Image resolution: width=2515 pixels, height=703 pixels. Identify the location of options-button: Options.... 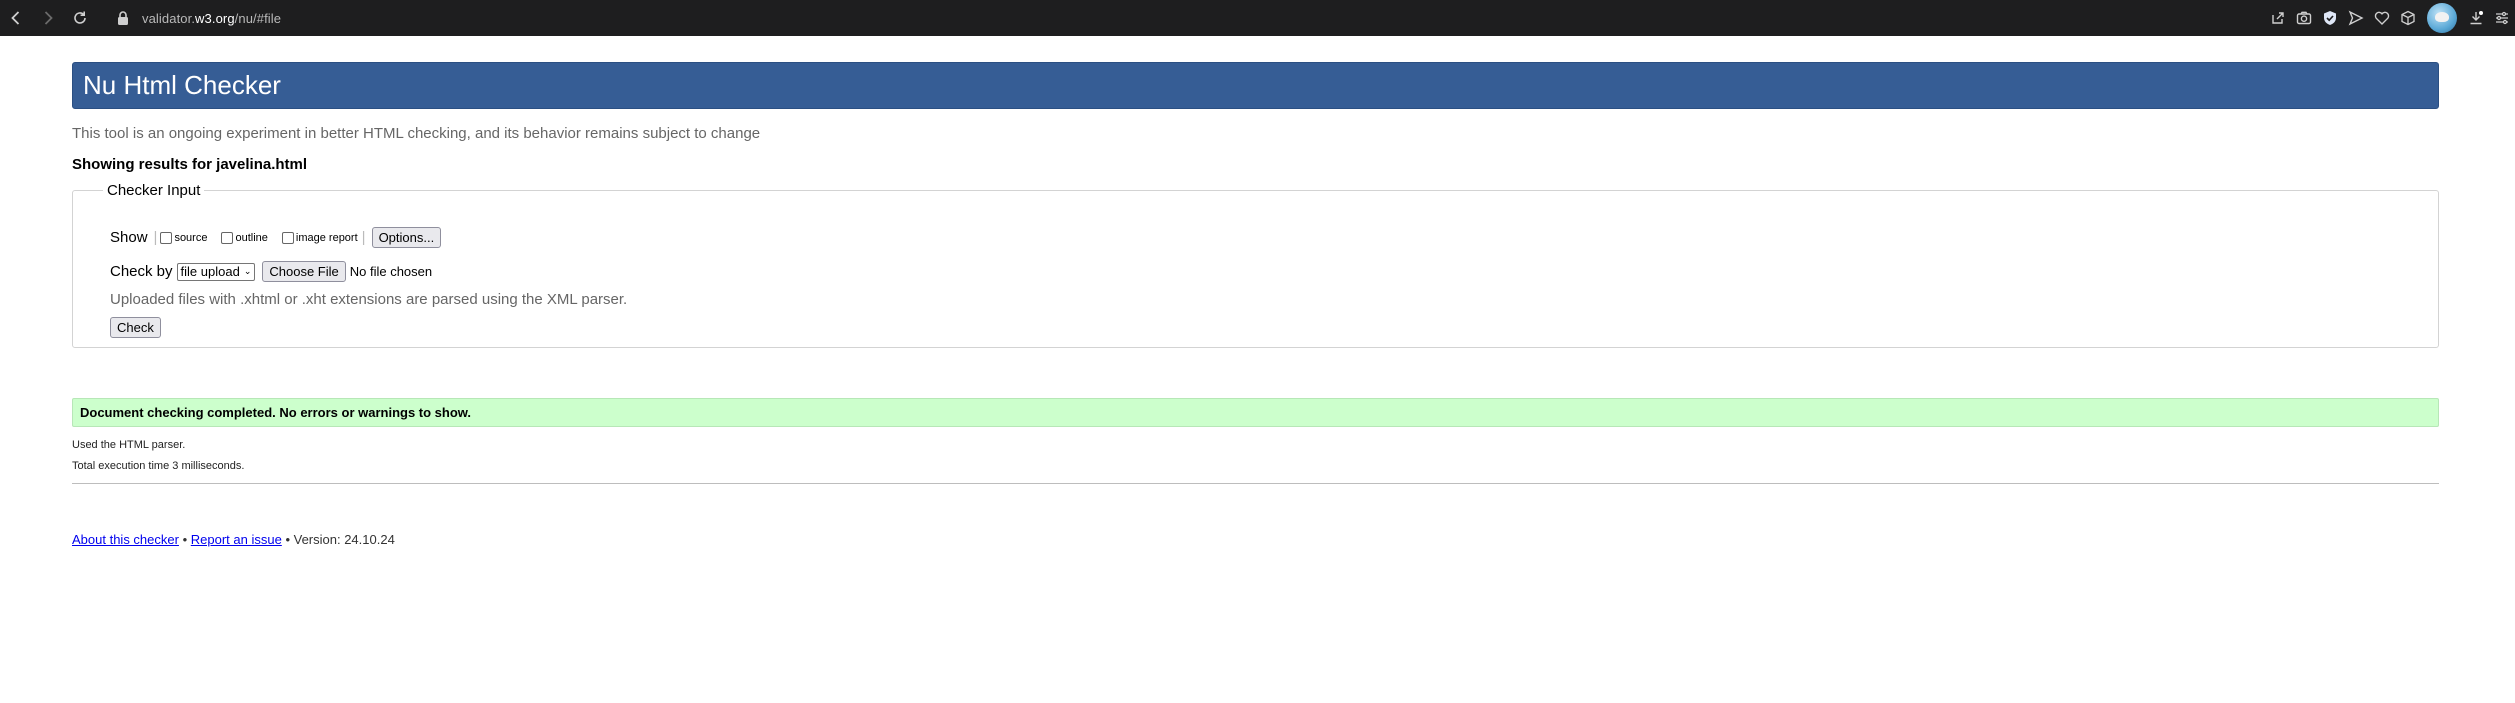
(406, 237).